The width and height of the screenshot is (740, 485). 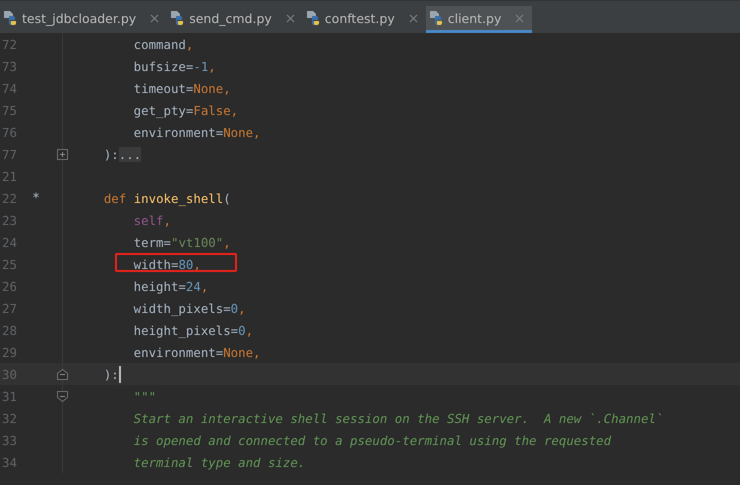 What do you see at coordinates (372, 440) in the screenshot?
I see `code-line: is opened and connected to a pseudo-terminal using the requested` at bounding box center [372, 440].